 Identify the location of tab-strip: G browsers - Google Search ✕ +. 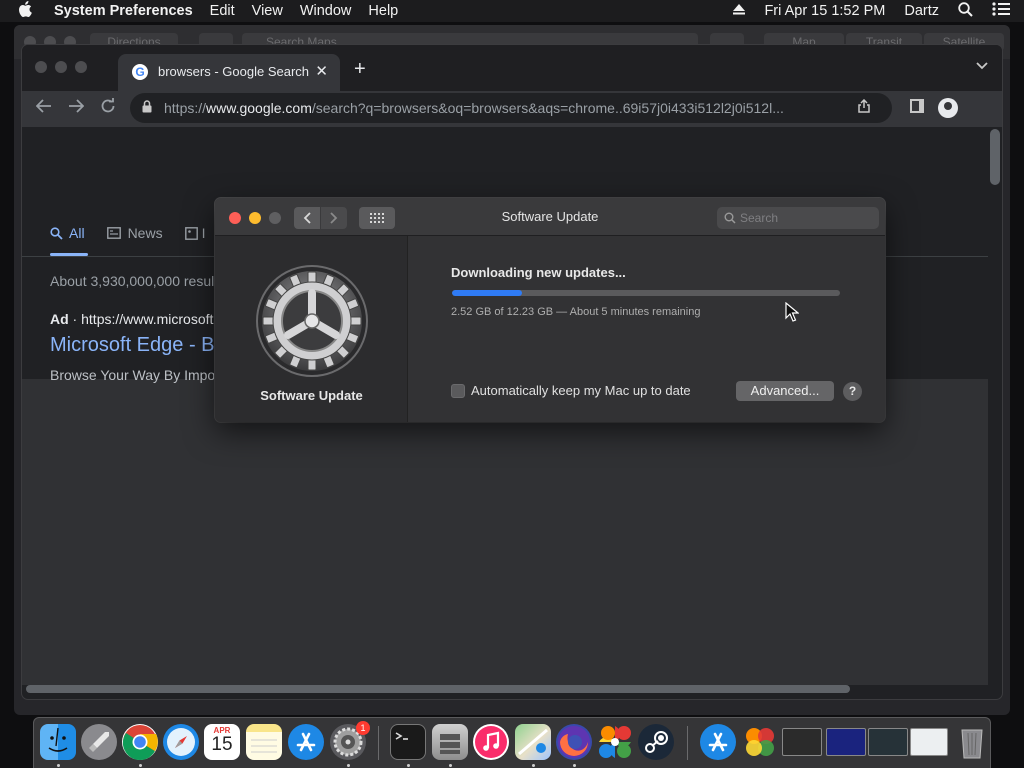
(512, 68).